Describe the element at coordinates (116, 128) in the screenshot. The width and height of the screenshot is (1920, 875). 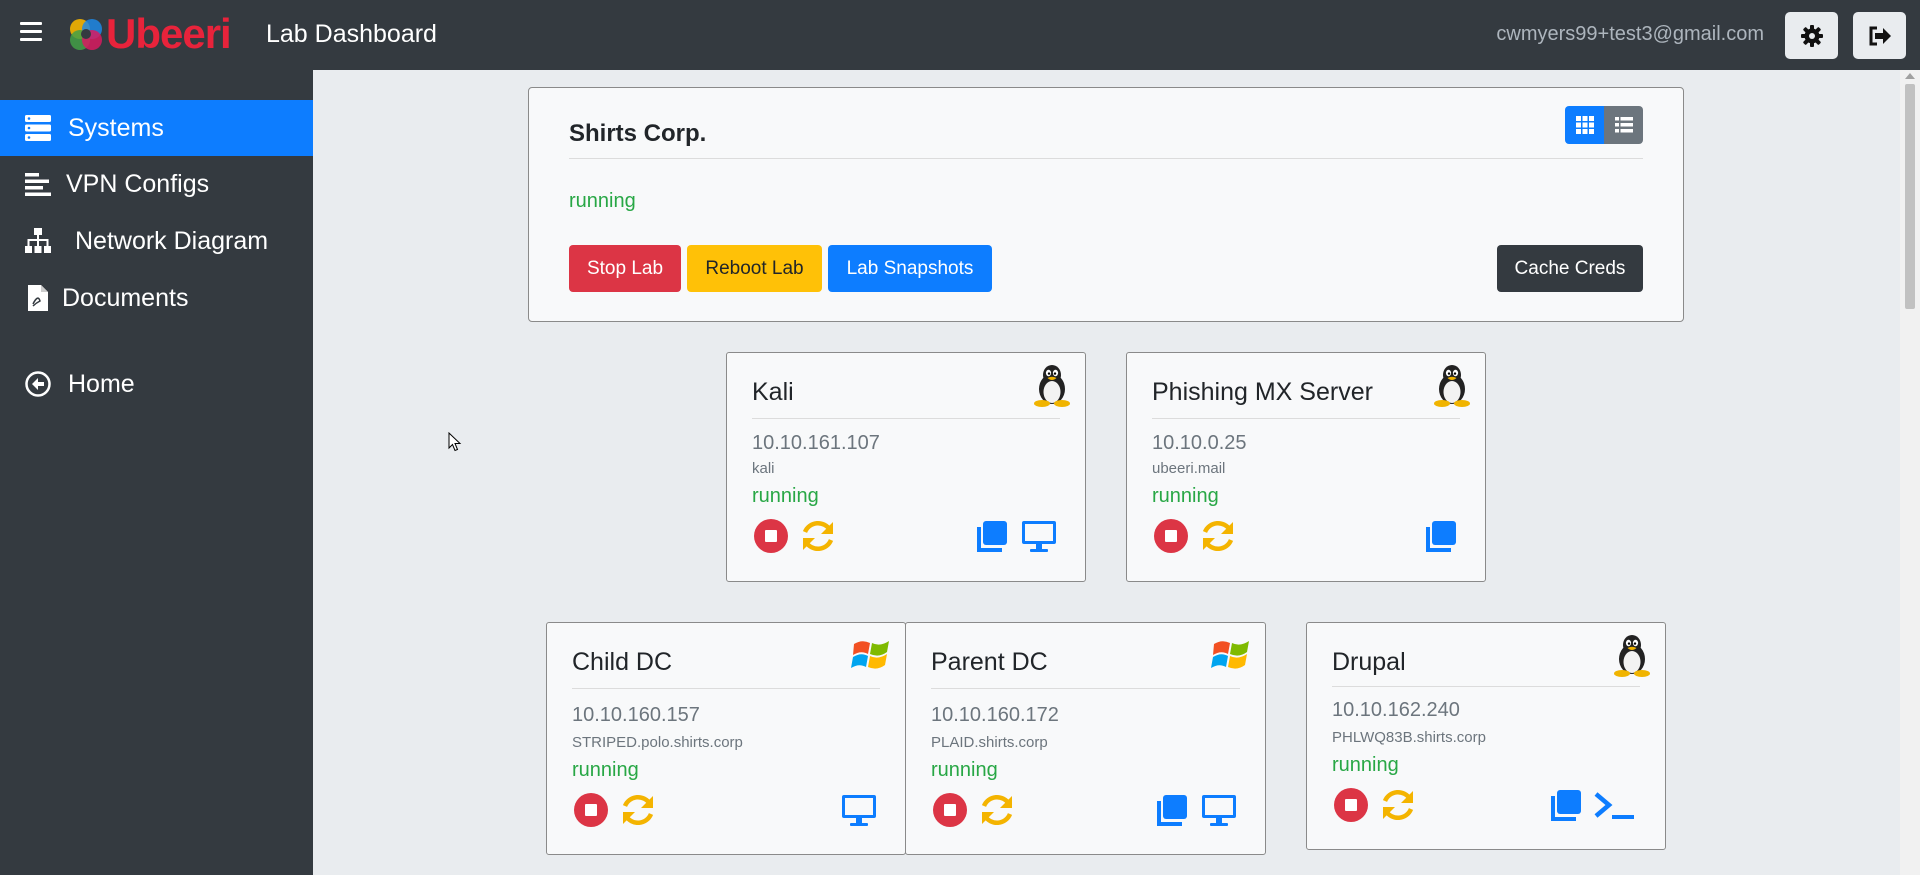
I see `sidebar-item-label: Systems` at that location.